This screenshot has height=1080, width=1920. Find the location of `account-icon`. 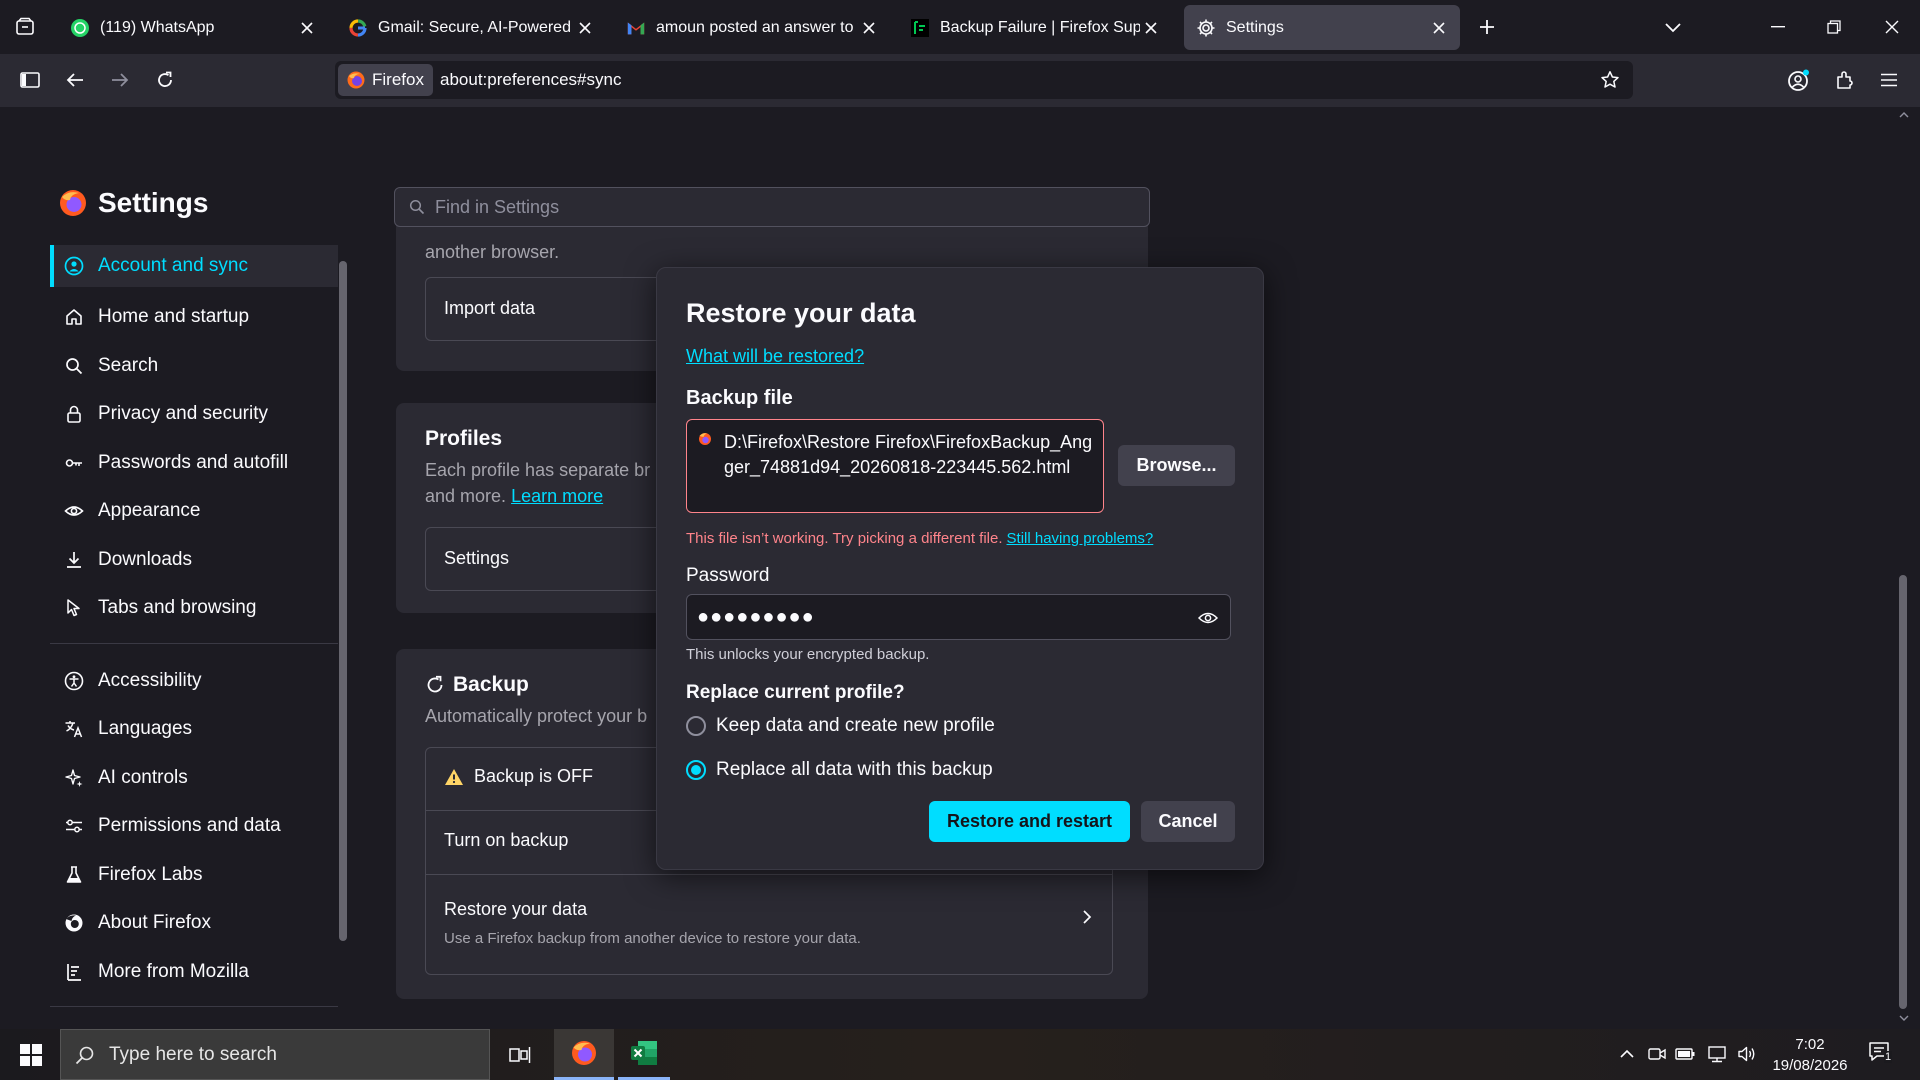

account-icon is located at coordinates (1799, 80).